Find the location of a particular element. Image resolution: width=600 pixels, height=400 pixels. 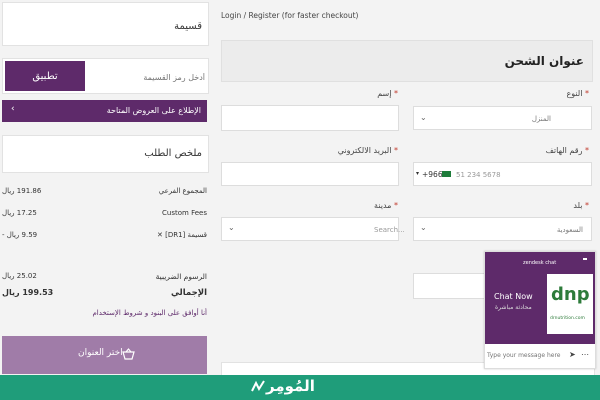

summary-value: 9.59 ريال - is located at coordinates (20, 235).